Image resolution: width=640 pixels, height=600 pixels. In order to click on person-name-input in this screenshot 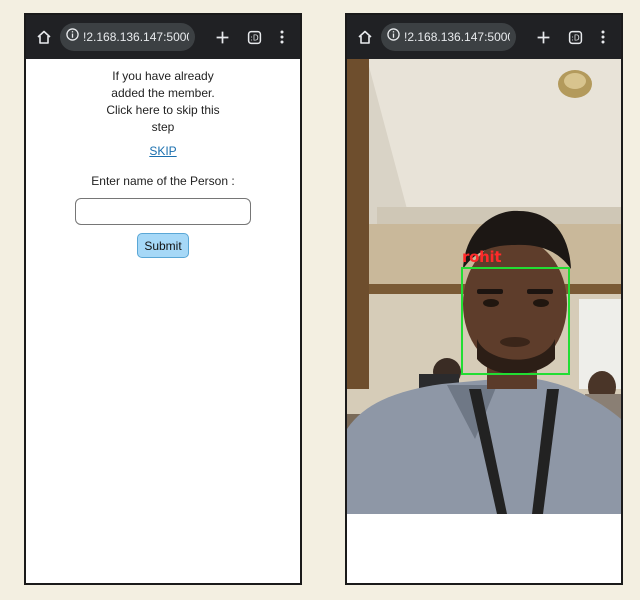, I will do `click(163, 211)`.